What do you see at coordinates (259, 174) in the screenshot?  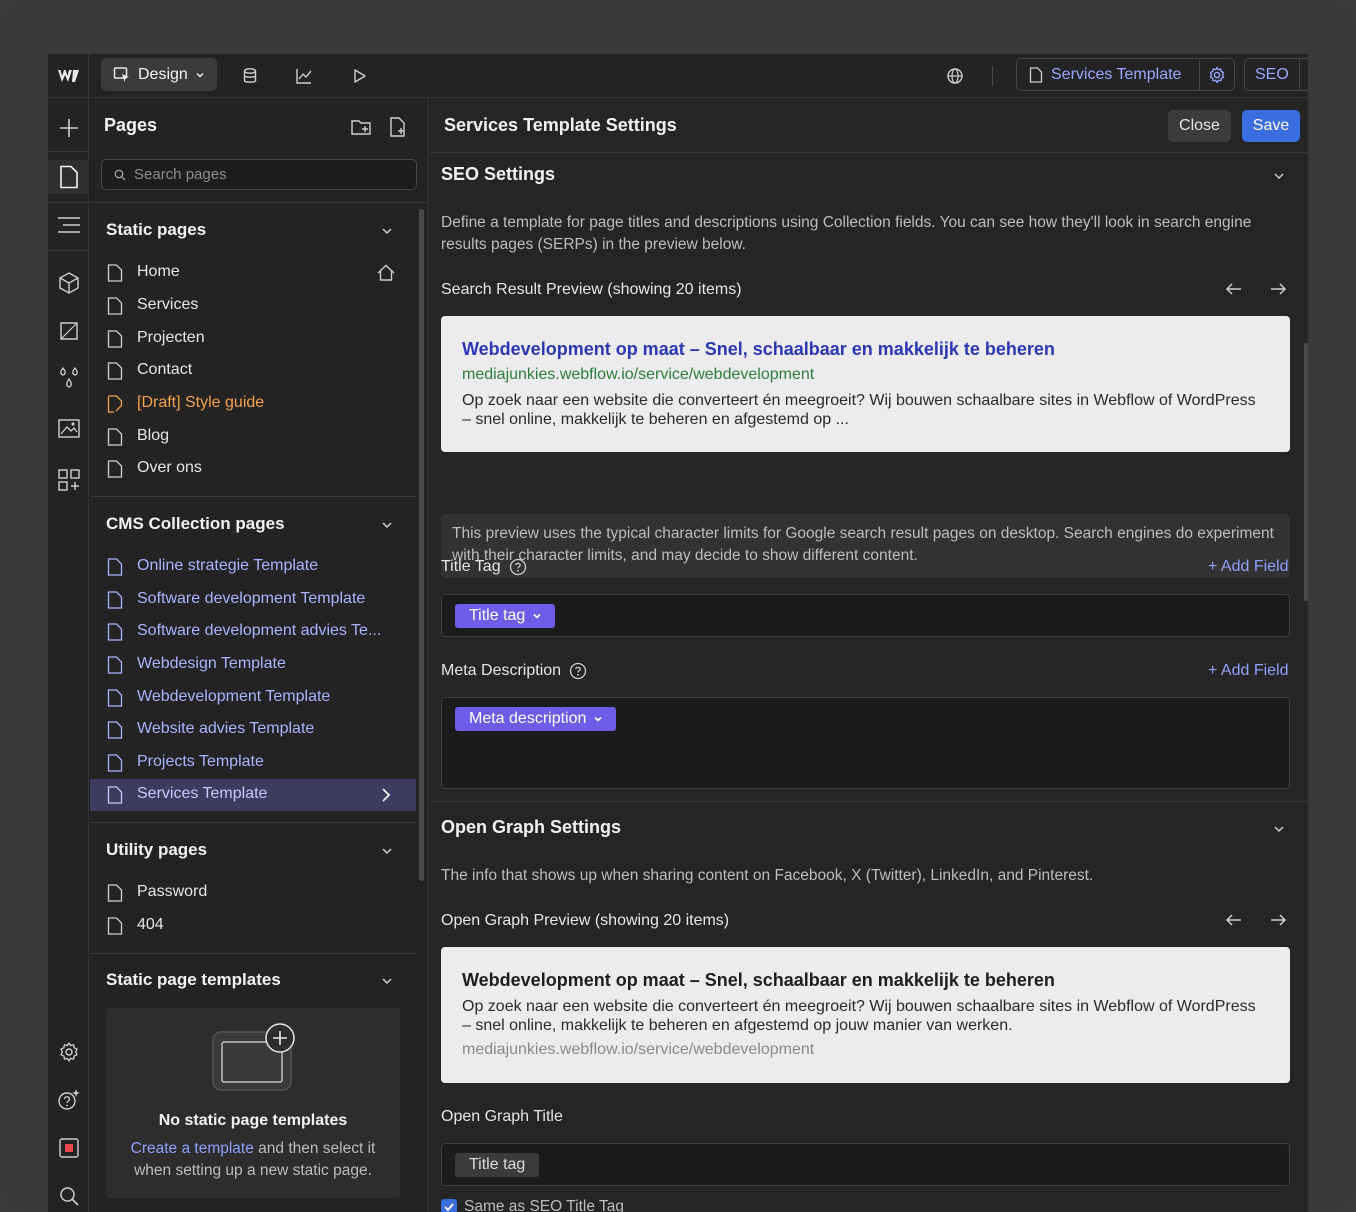 I see `search-pages-input: Search pages` at bounding box center [259, 174].